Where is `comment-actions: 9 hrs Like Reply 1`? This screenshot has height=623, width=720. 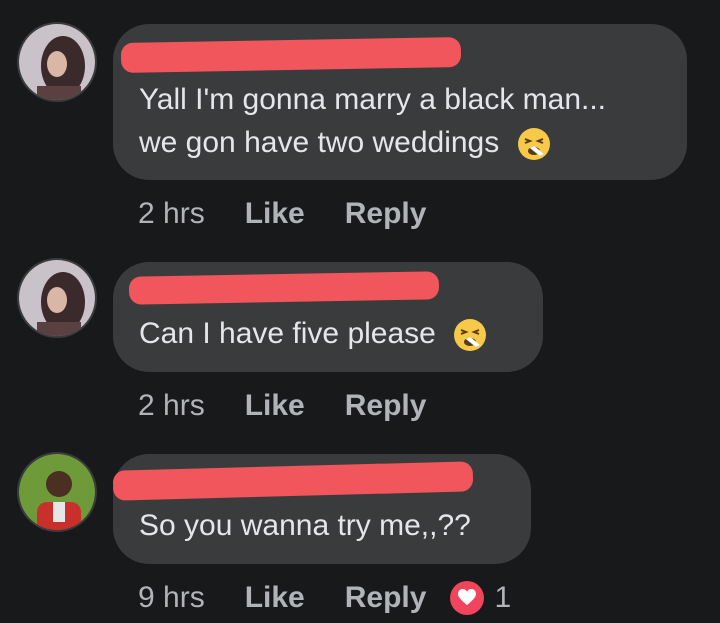
comment-actions: 9 hrs Like Reply 1 is located at coordinates (324, 598).